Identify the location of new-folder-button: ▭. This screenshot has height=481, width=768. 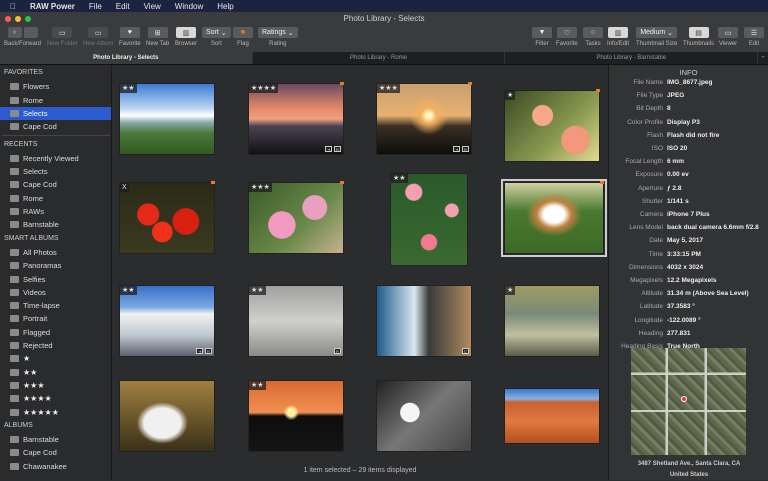
(62, 32).